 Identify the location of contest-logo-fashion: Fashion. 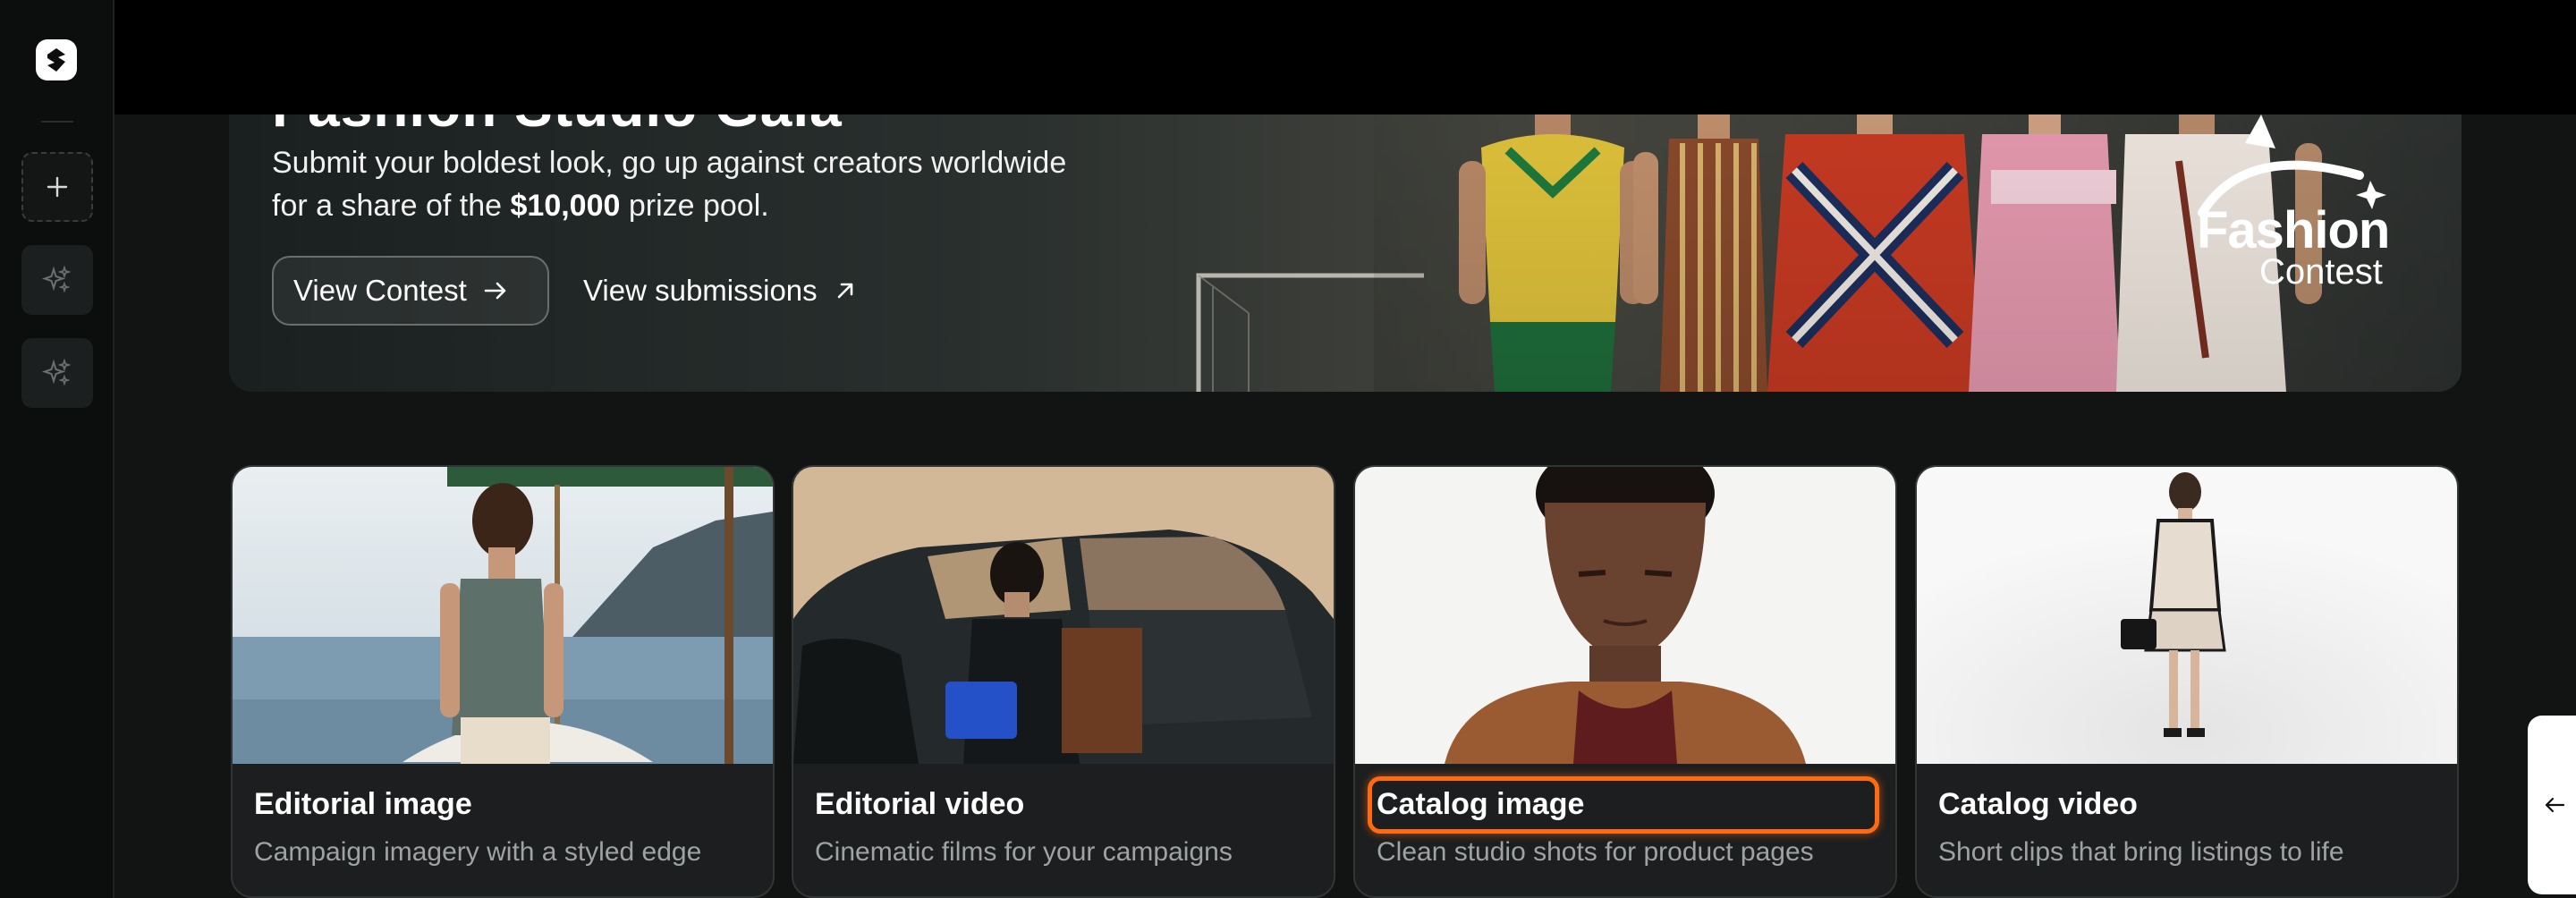
(2293, 230).